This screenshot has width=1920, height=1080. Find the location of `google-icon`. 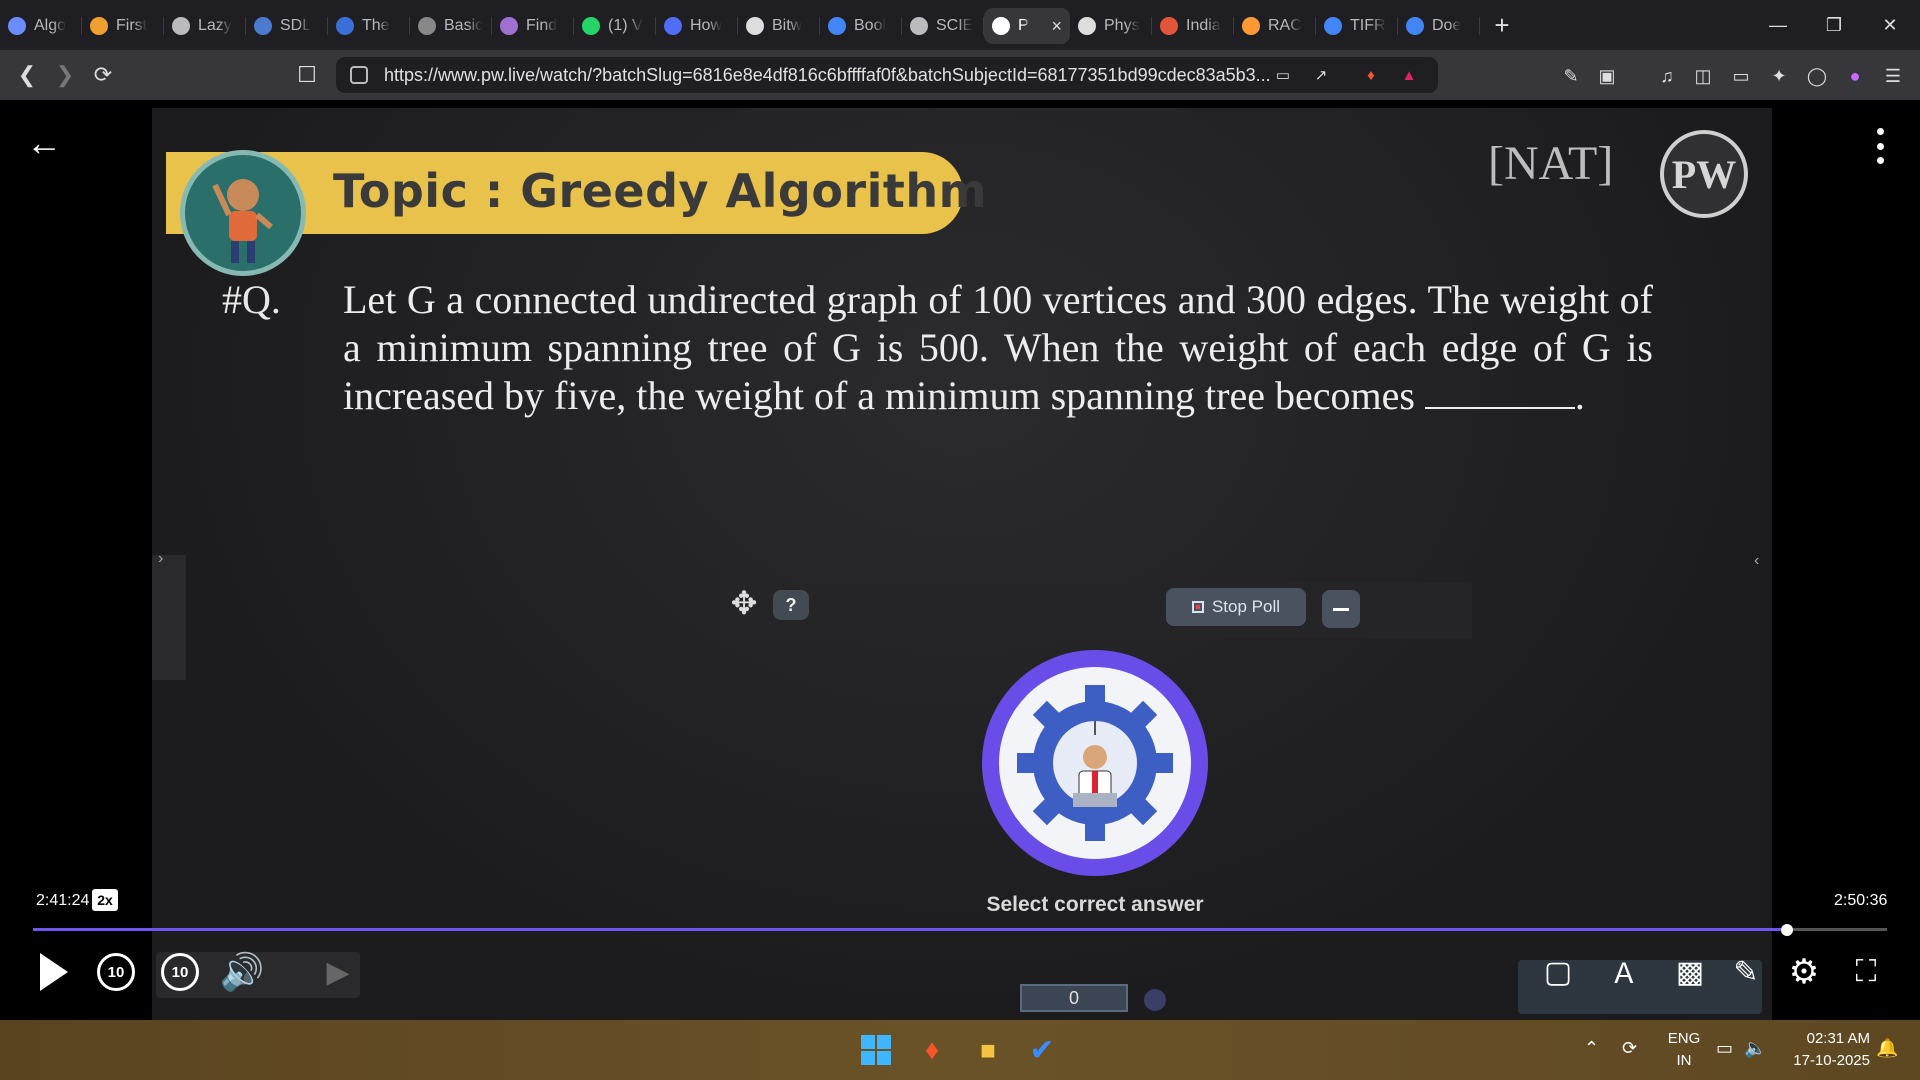

google-icon is located at coordinates (837, 26).